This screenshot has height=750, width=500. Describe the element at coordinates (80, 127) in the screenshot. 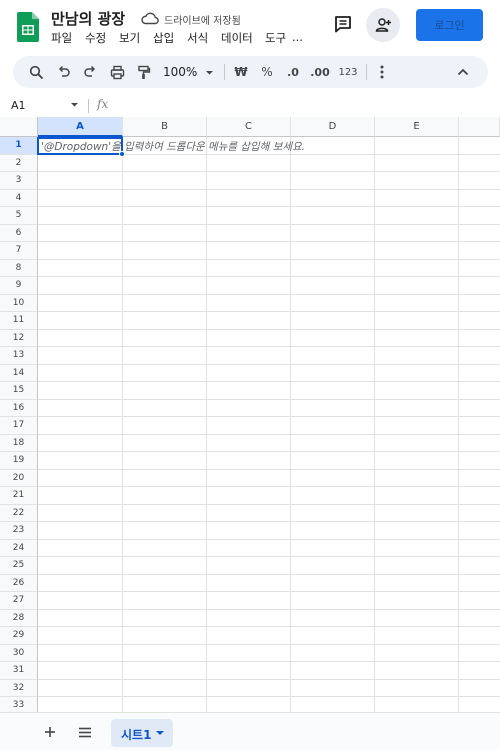

I see `column-header-a: A` at that location.